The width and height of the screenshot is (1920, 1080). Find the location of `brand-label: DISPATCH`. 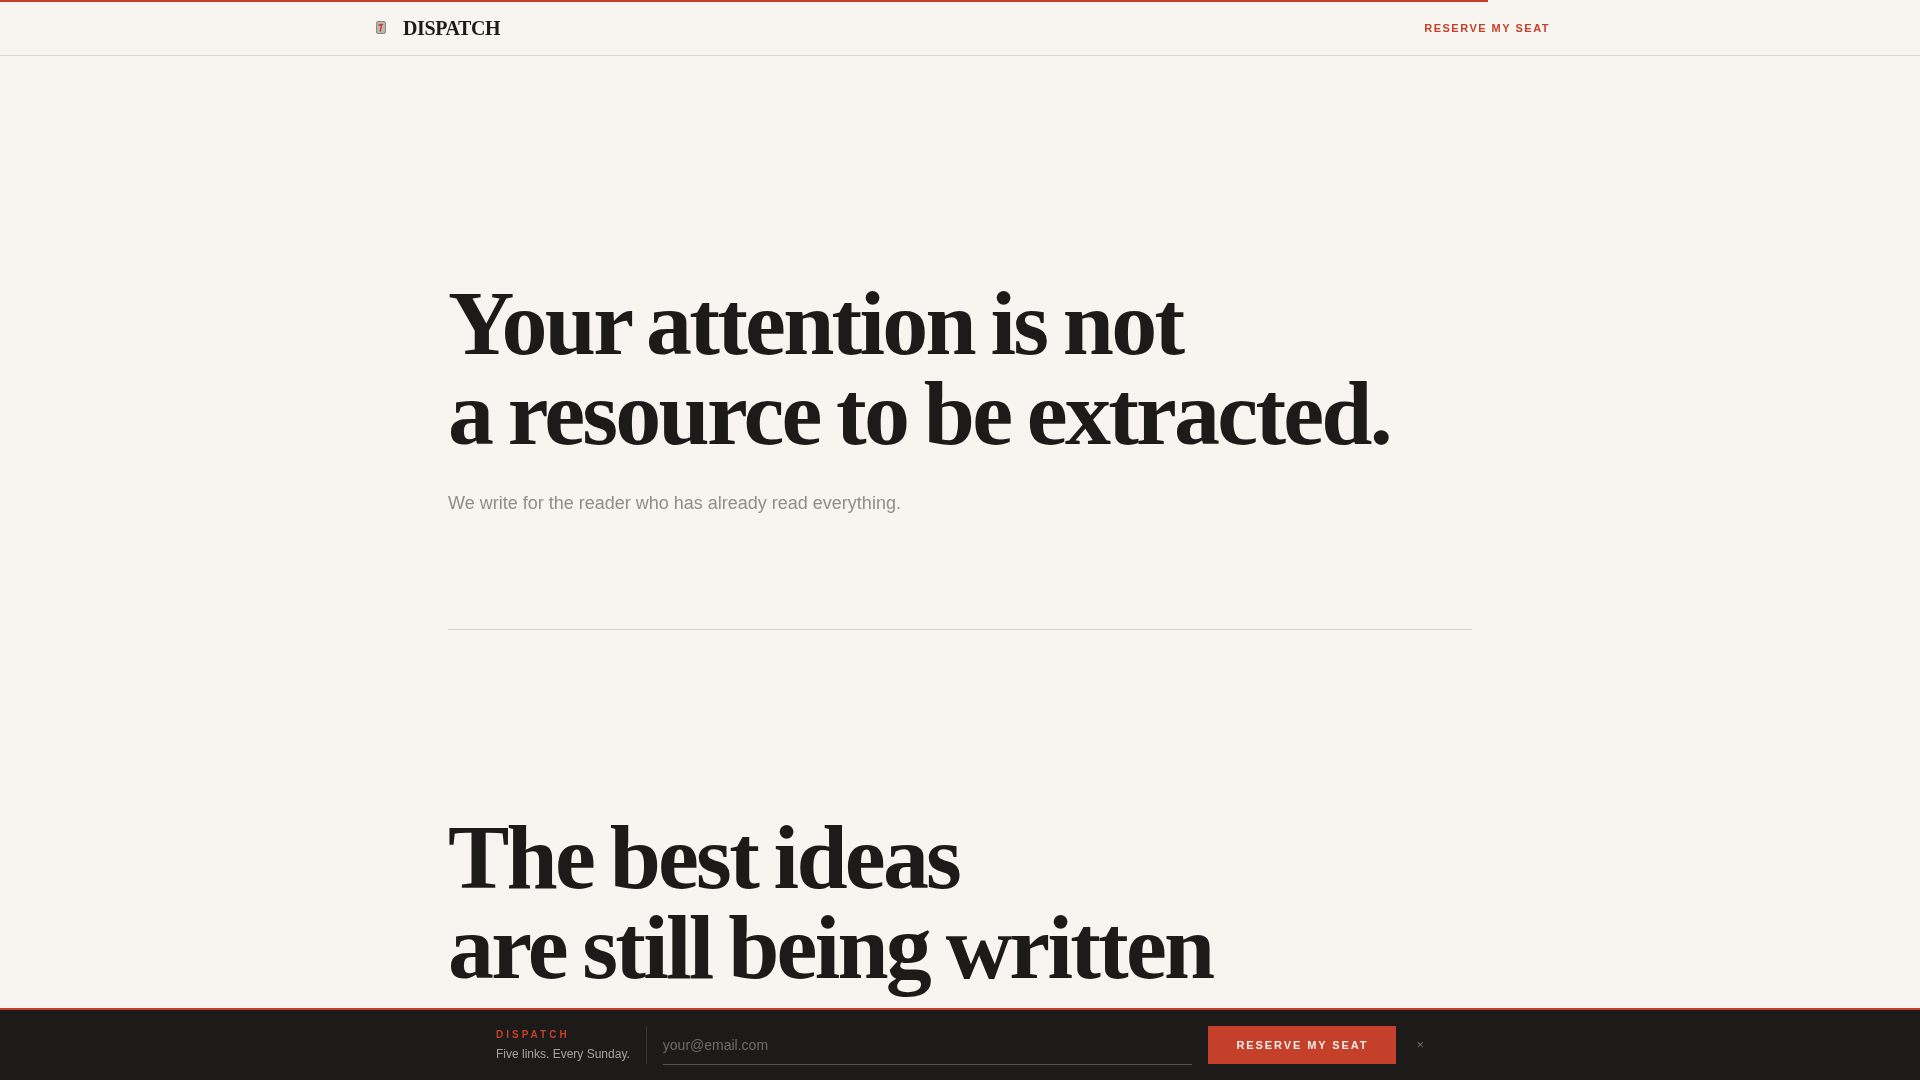

brand-label: DISPATCH is located at coordinates (533, 1035).